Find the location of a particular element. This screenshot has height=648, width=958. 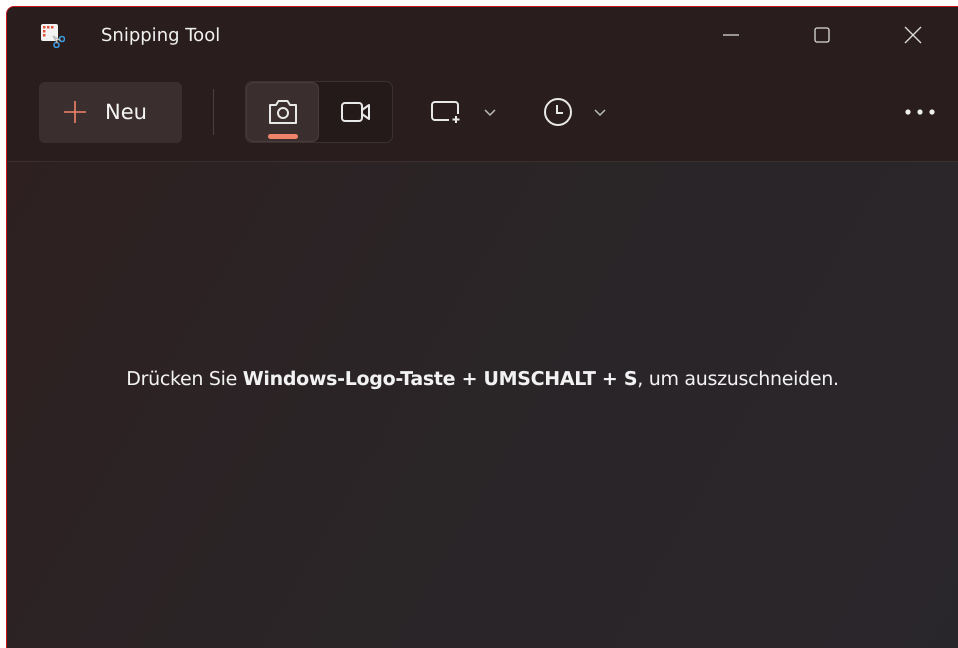

camera-mode-button is located at coordinates (282, 112).